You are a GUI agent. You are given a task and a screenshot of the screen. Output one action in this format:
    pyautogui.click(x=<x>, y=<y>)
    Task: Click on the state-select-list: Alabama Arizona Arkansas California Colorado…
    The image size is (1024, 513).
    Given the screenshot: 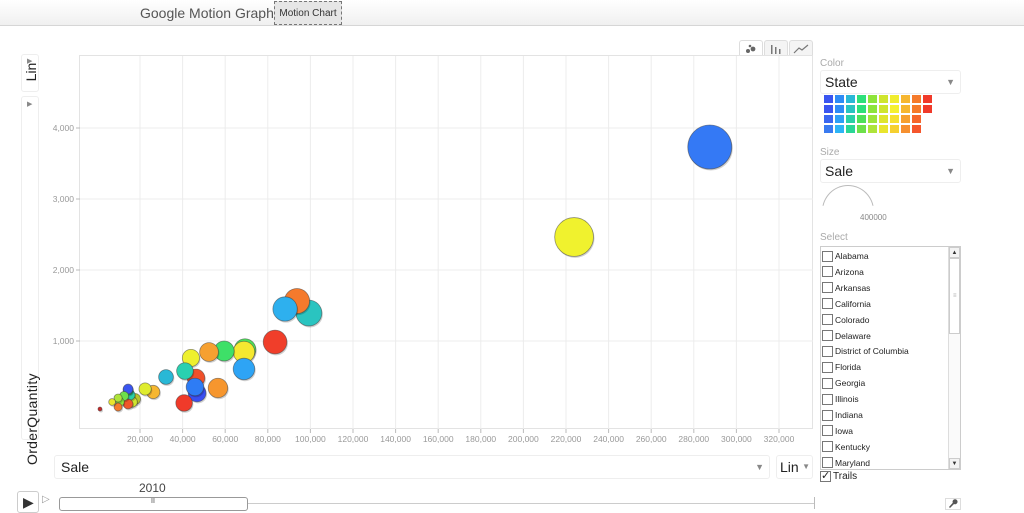 What is the action you would take?
    pyautogui.click(x=890, y=358)
    